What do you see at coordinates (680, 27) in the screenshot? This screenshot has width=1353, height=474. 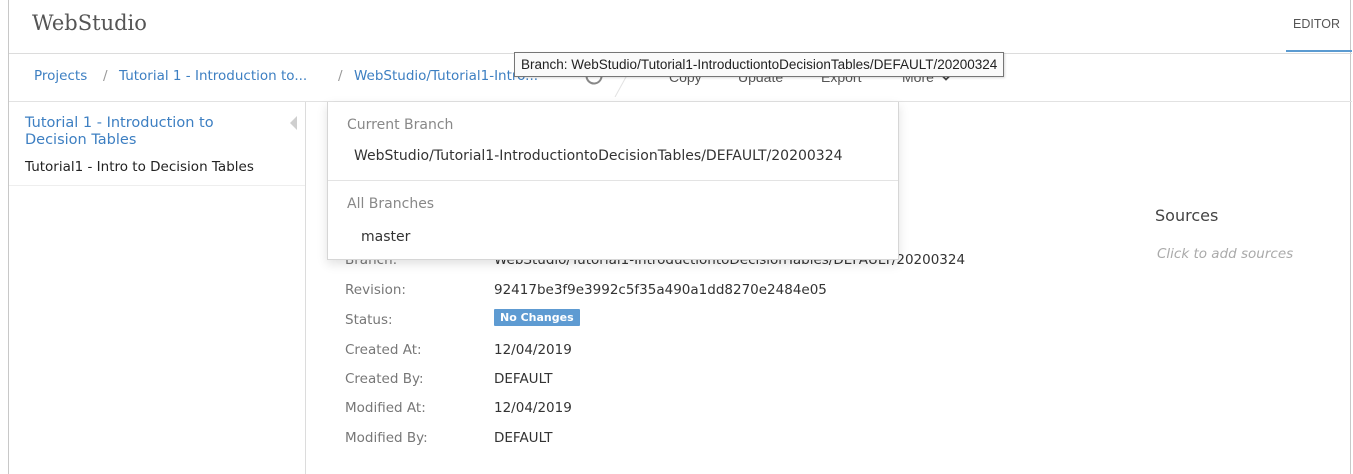 I see `app-header: WebStudio EDITOR` at bounding box center [680, 27].